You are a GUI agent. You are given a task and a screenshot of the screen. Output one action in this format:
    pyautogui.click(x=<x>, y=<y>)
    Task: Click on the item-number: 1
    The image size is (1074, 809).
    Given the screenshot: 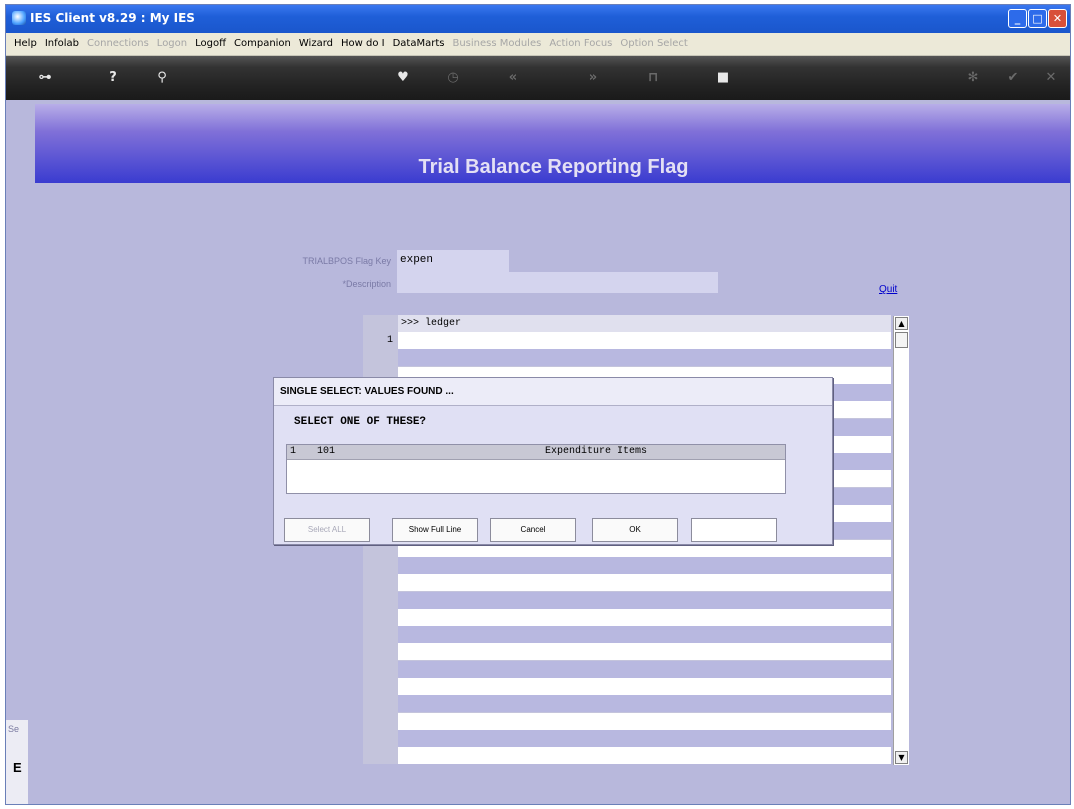 What is the action you would take?
    pyautogui.click(x=293, y=451)
    